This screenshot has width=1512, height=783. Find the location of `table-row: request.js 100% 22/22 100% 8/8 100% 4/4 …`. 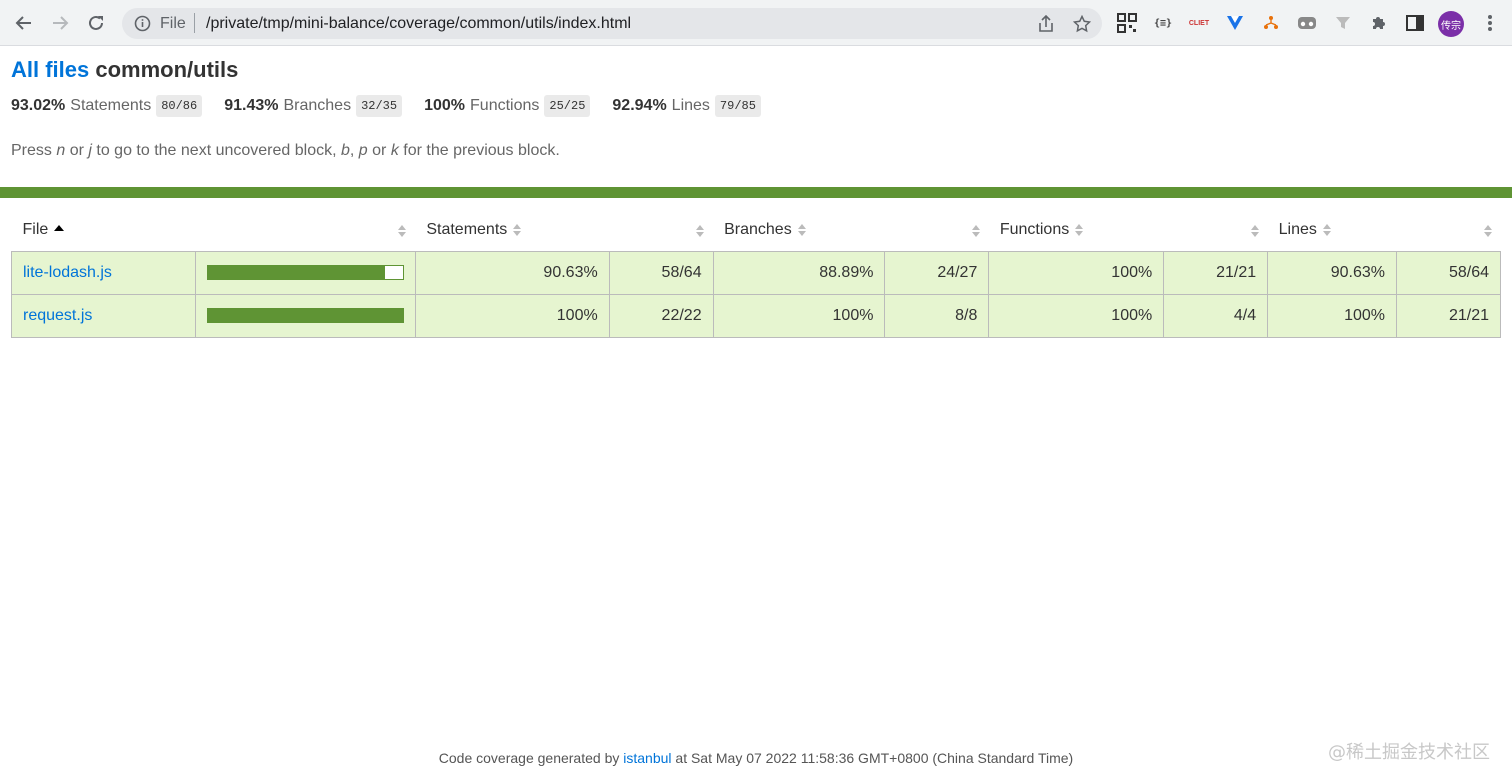

table-row: request.js 100% 22/22 100% 8/8 100% 4/4 … is located at coordinates (756, 315).